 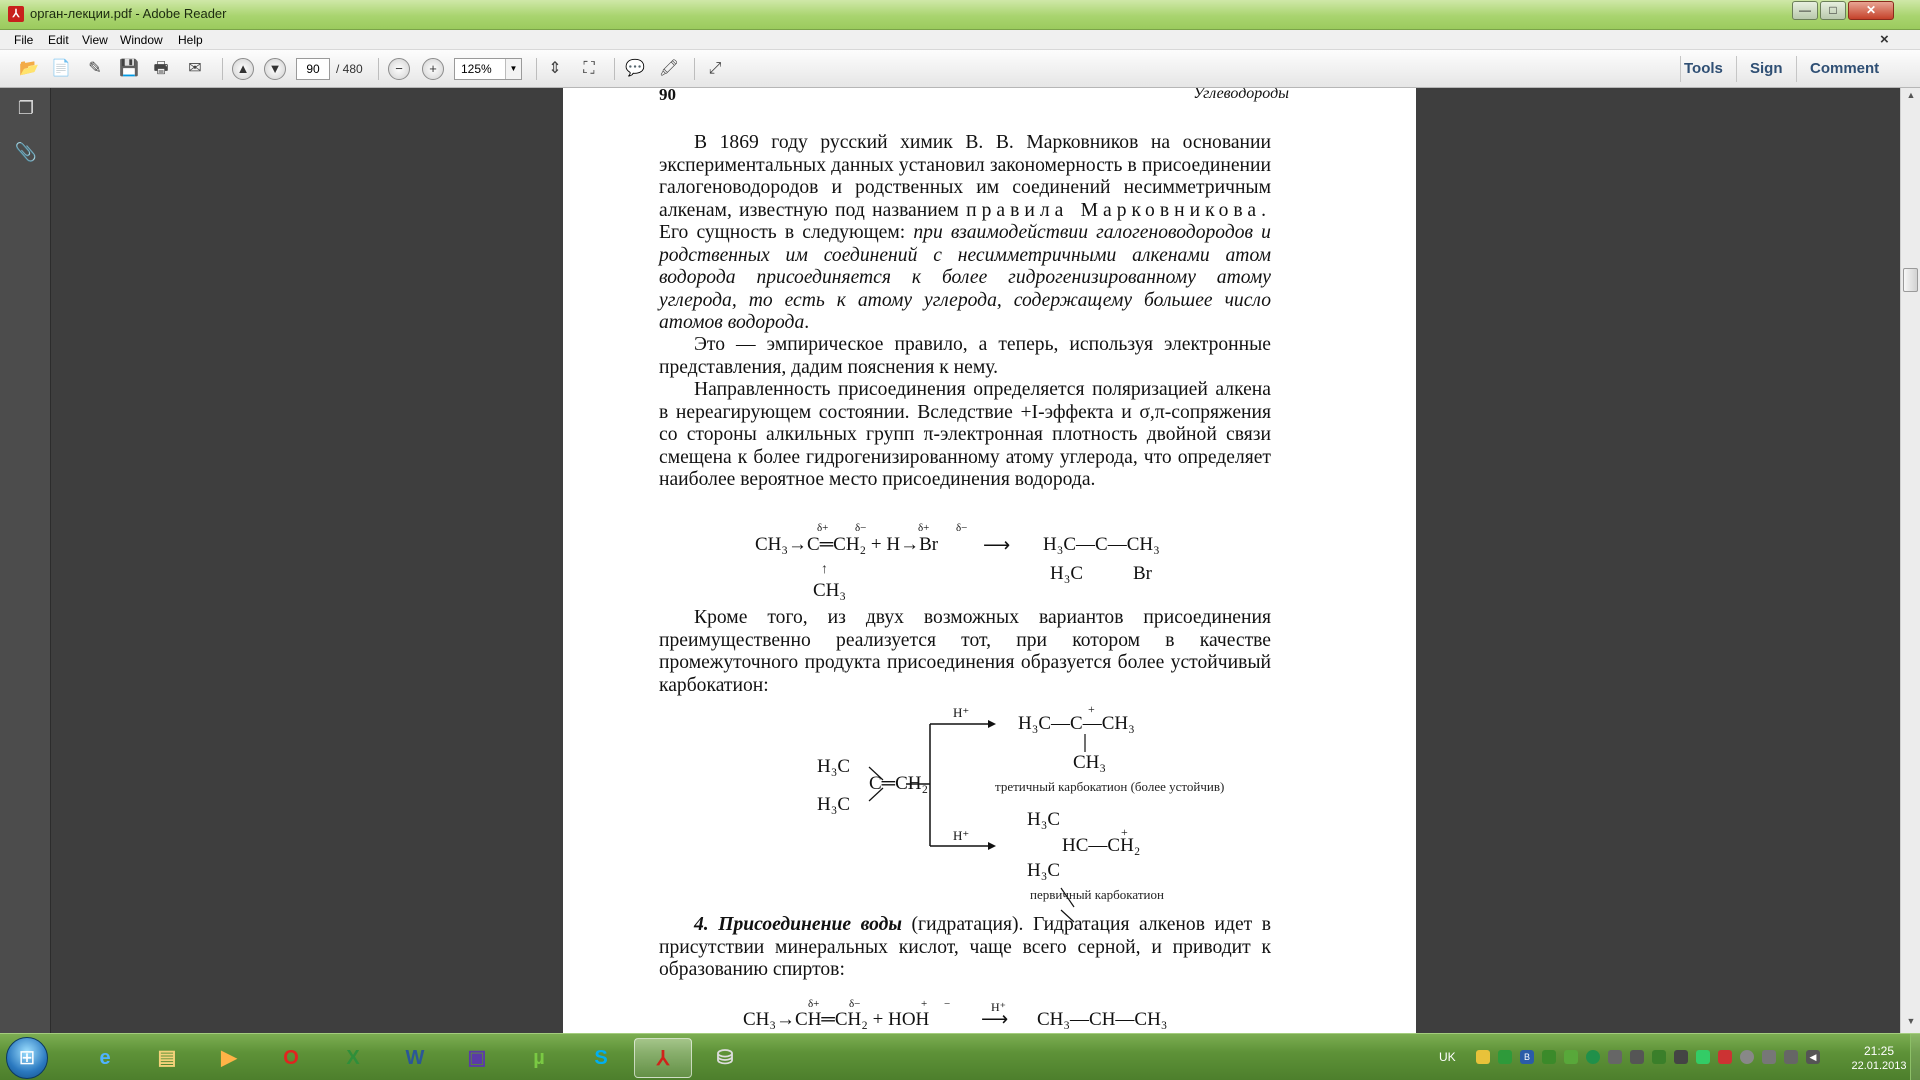 What do you see at coordinates (1813, 1057) in the screenshot?
I see `volume-icon: ◀` at bounding box center [1813, 1057].